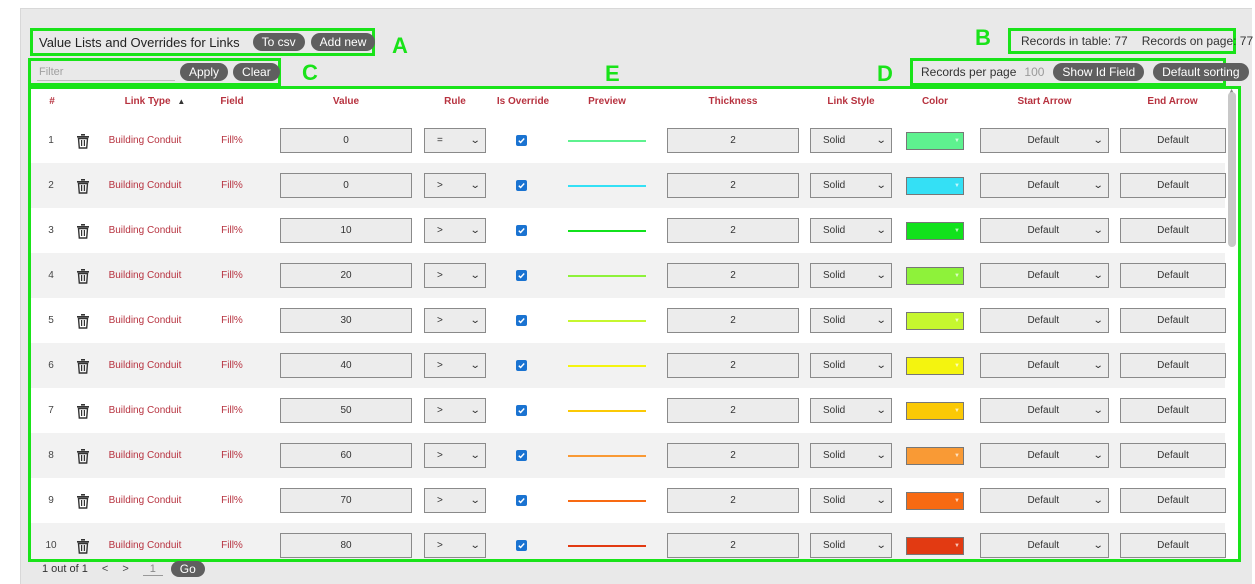 Image resolution: width=1255 pixels, height=584 pixels. What do you see at coordinates (1034, 72) in the screenshot?
I see `records-per-page-input: 100` at bounding box center [1034, 72].